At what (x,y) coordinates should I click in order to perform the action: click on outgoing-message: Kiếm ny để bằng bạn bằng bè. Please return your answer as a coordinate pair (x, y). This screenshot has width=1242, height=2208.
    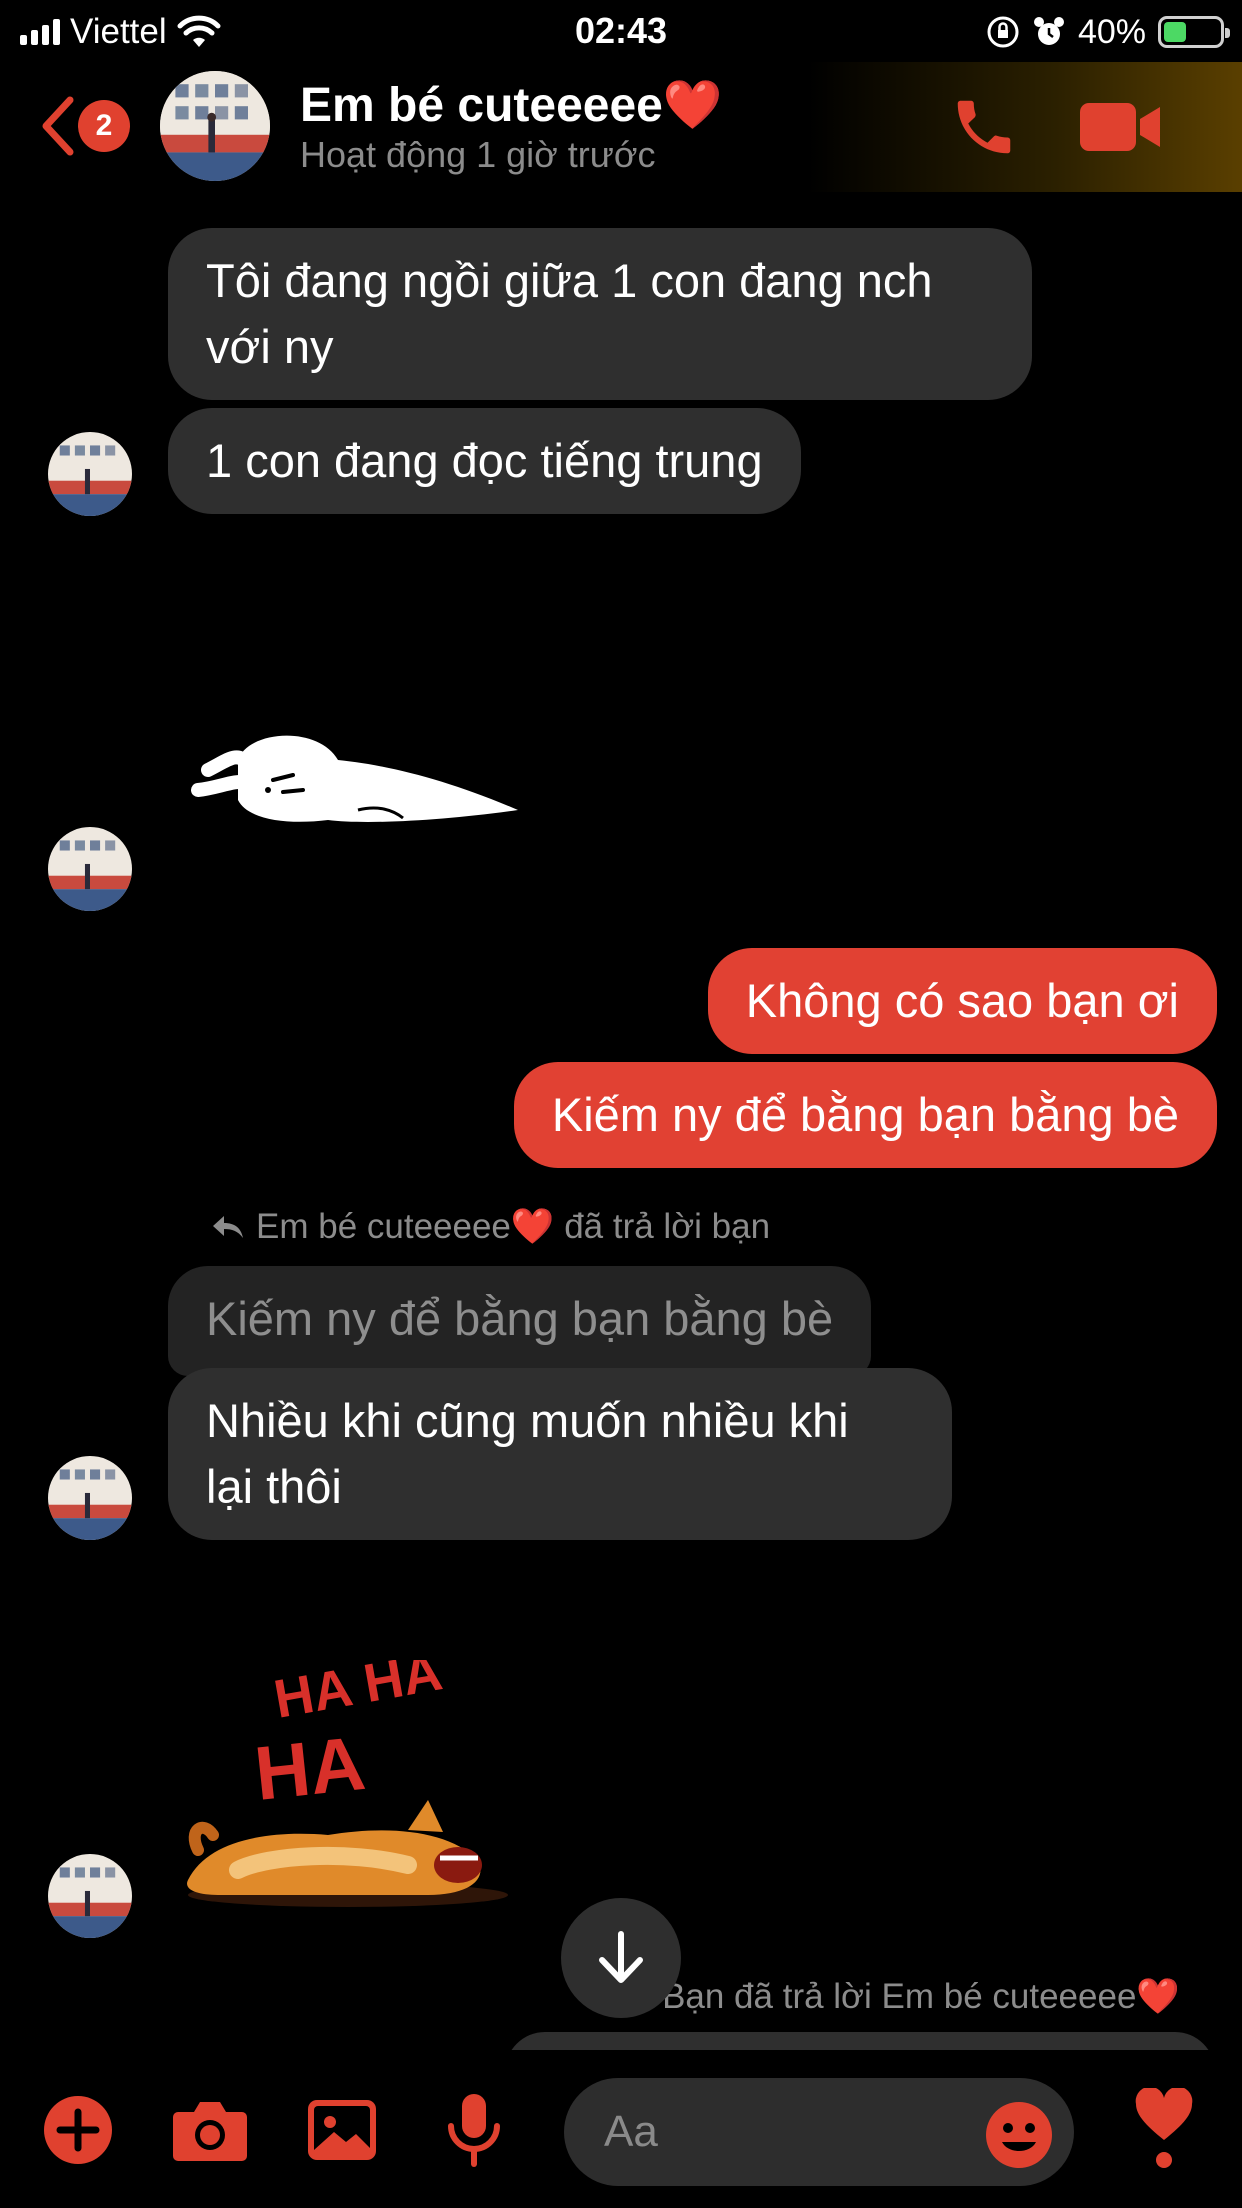
    Looking at the image, I should click on (865, 1115).